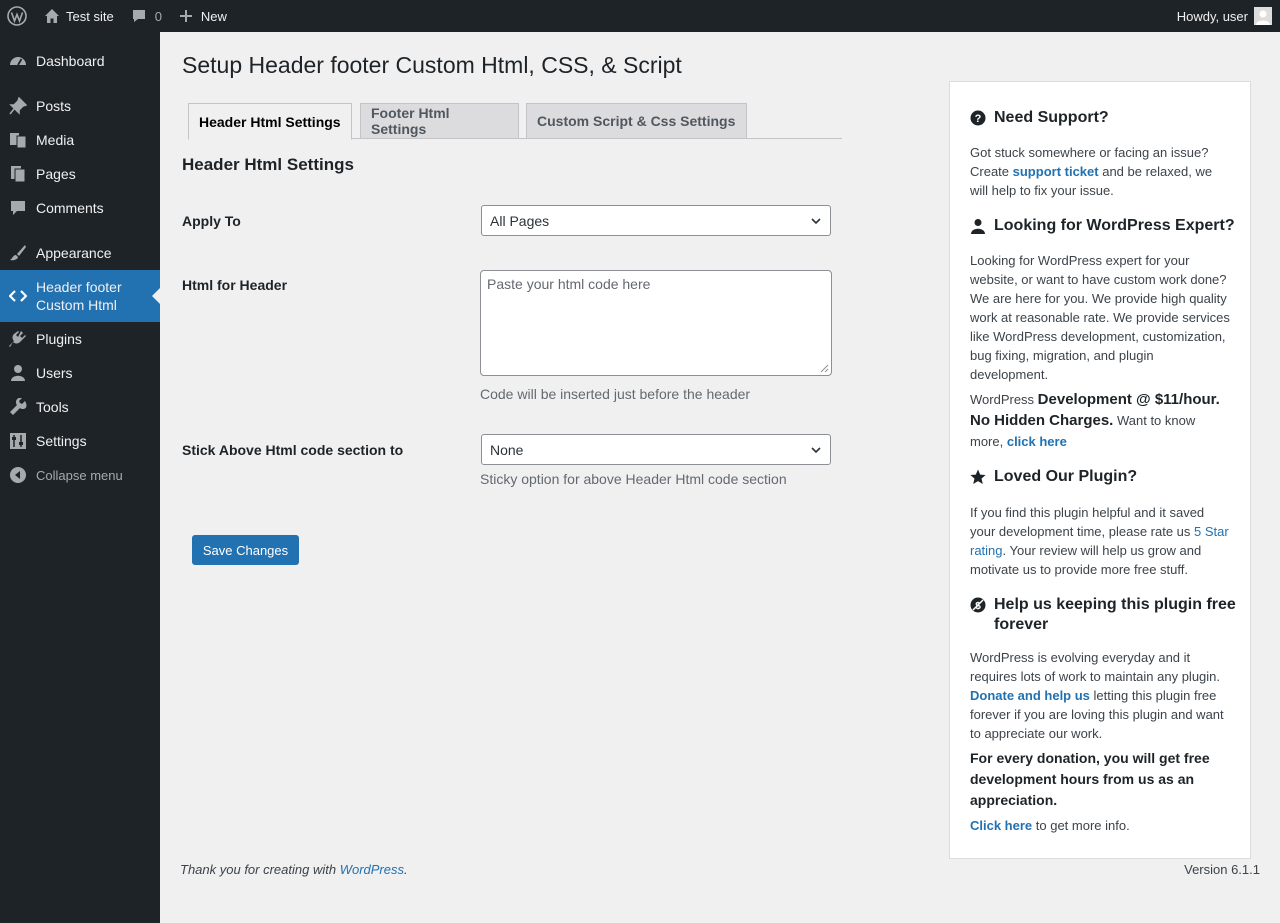 The image size is (1280, 923). What do you see at coordinates (185, 16) in the screenshot?
I see `plus-icon` at bounding box center [185, 16].